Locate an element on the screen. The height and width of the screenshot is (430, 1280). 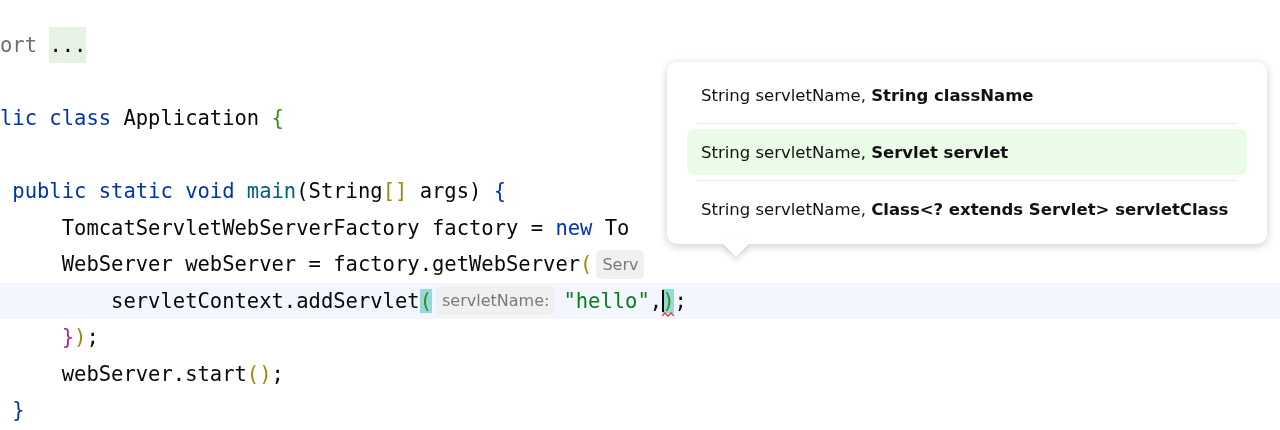
code-text: WebServer webServer = factory.getWebServer is located at coordinates (320, 264).